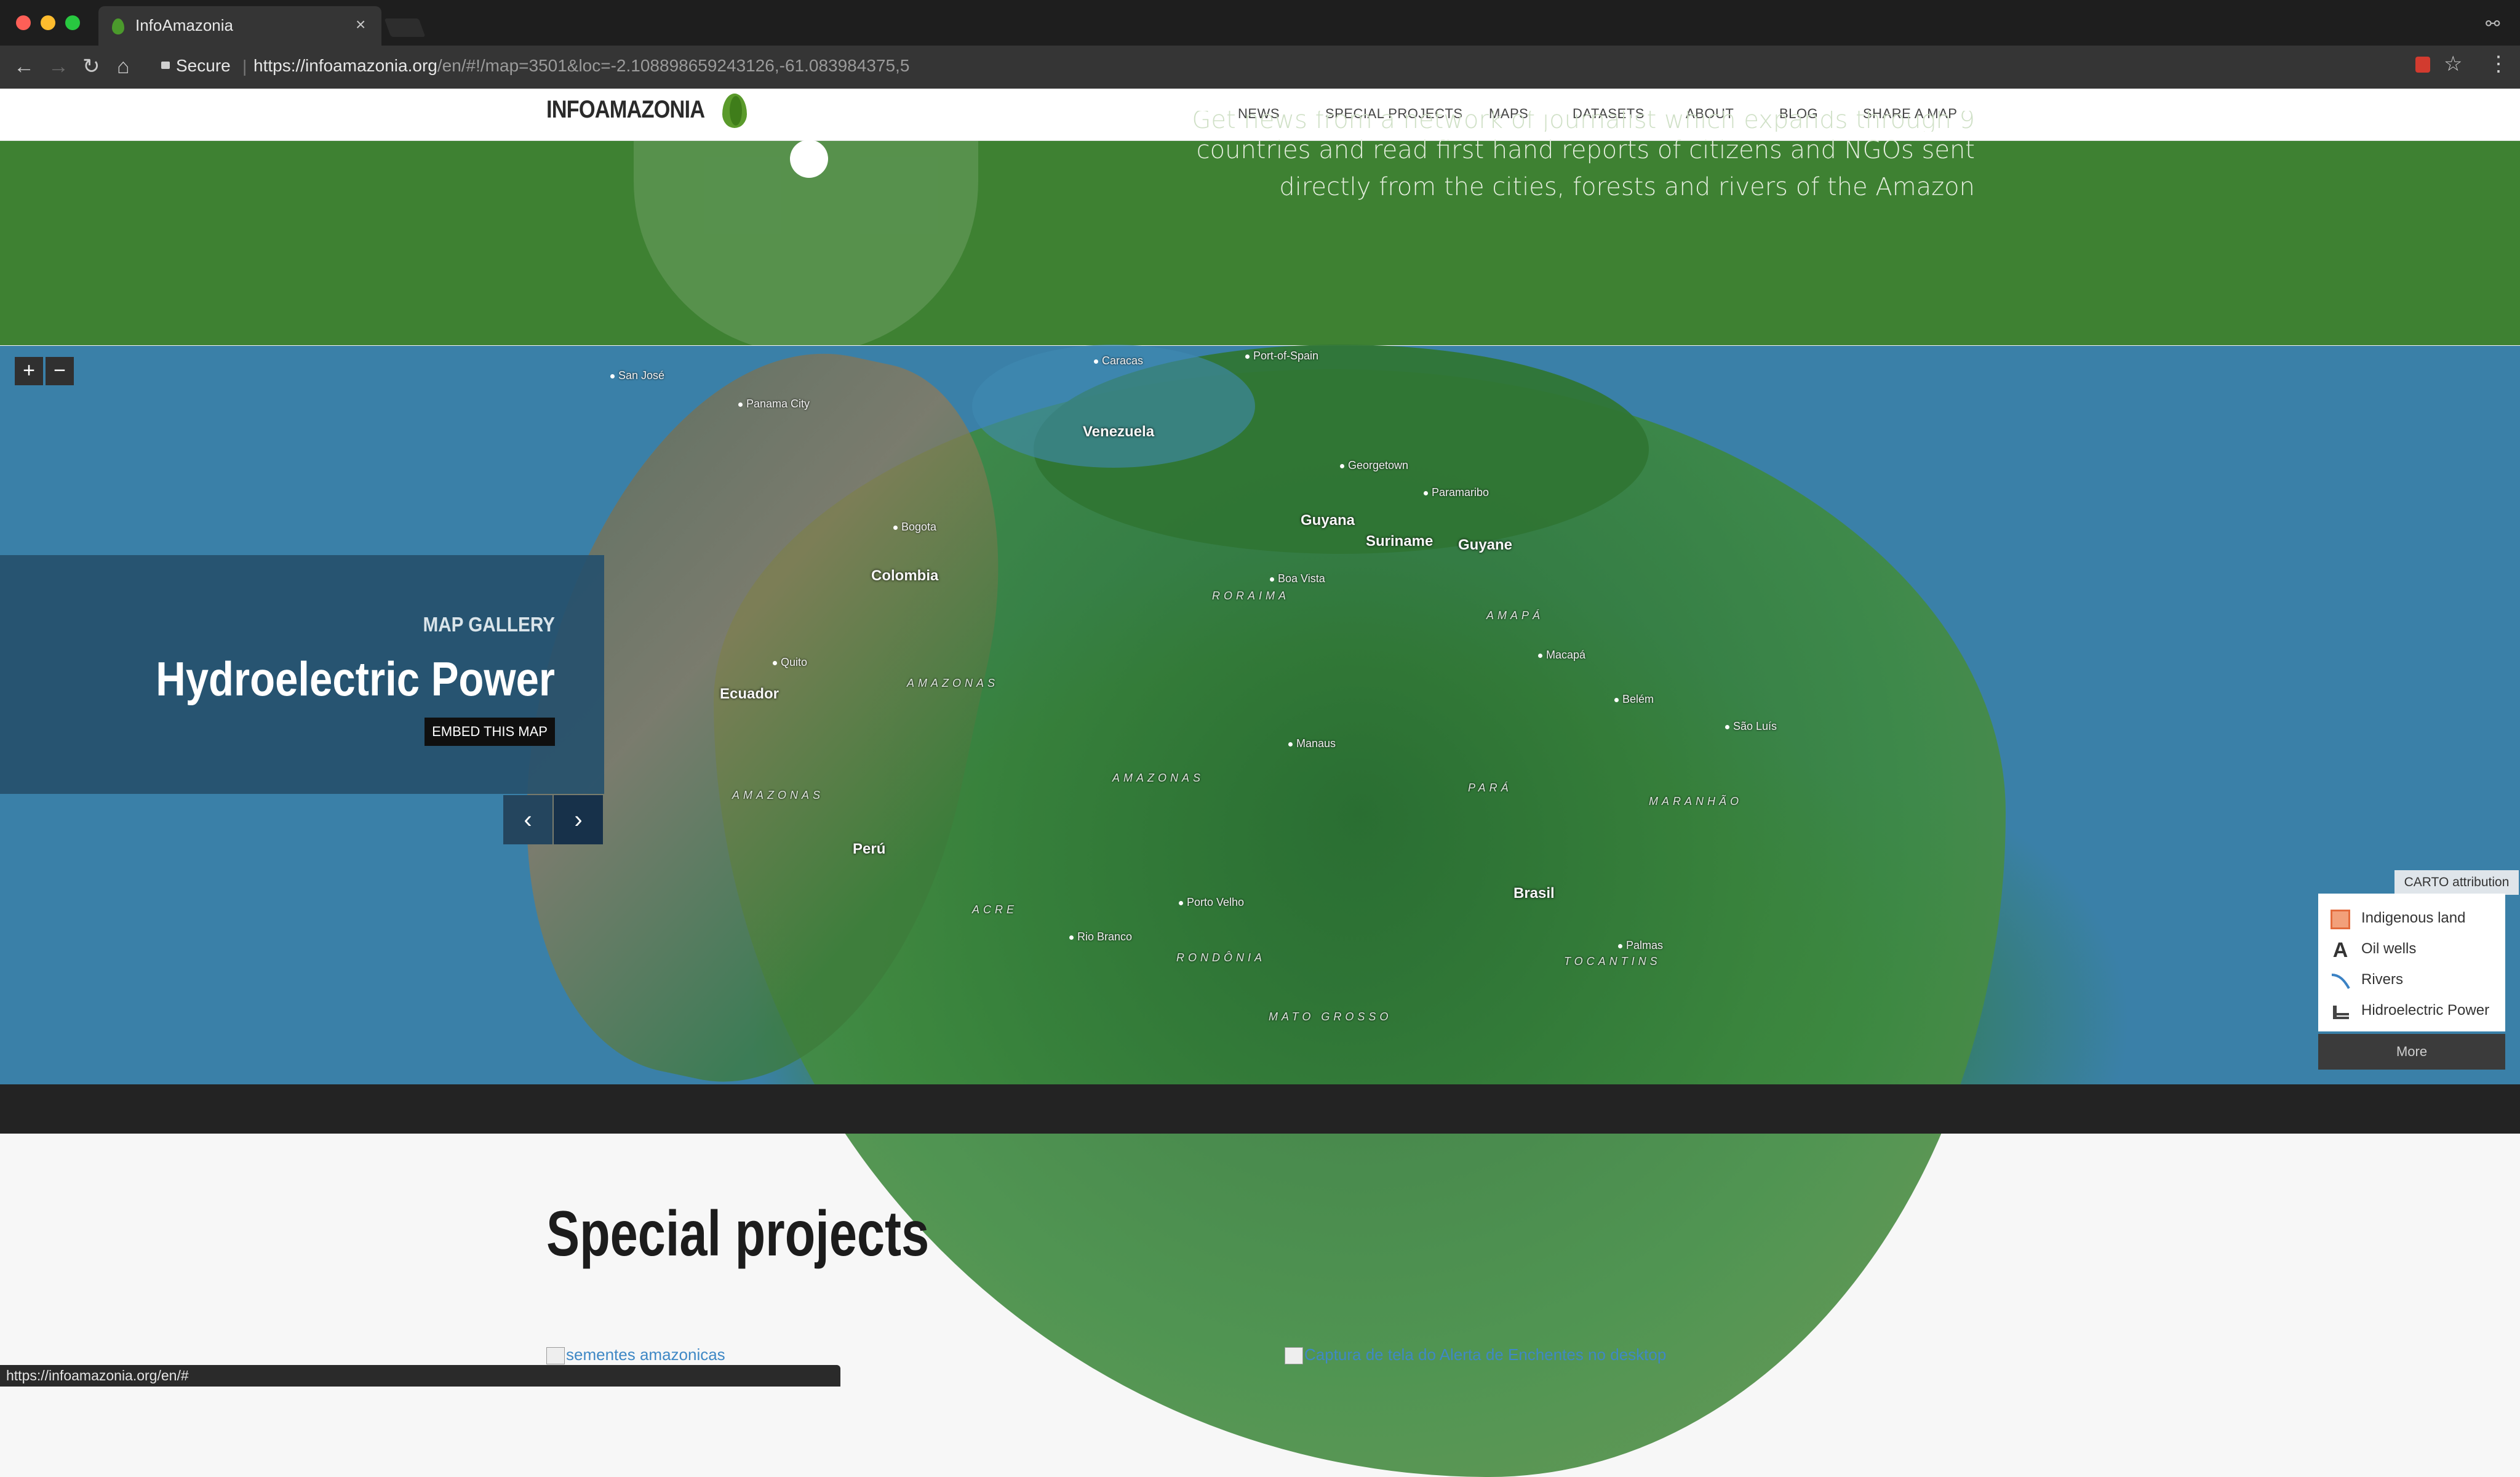 The height and width of the screenshot is (1477, 2520). What do you see at coordinates (91, 66) in the screenshot?
I see `reload-icon: ↻` at bounding box center [91, 66].